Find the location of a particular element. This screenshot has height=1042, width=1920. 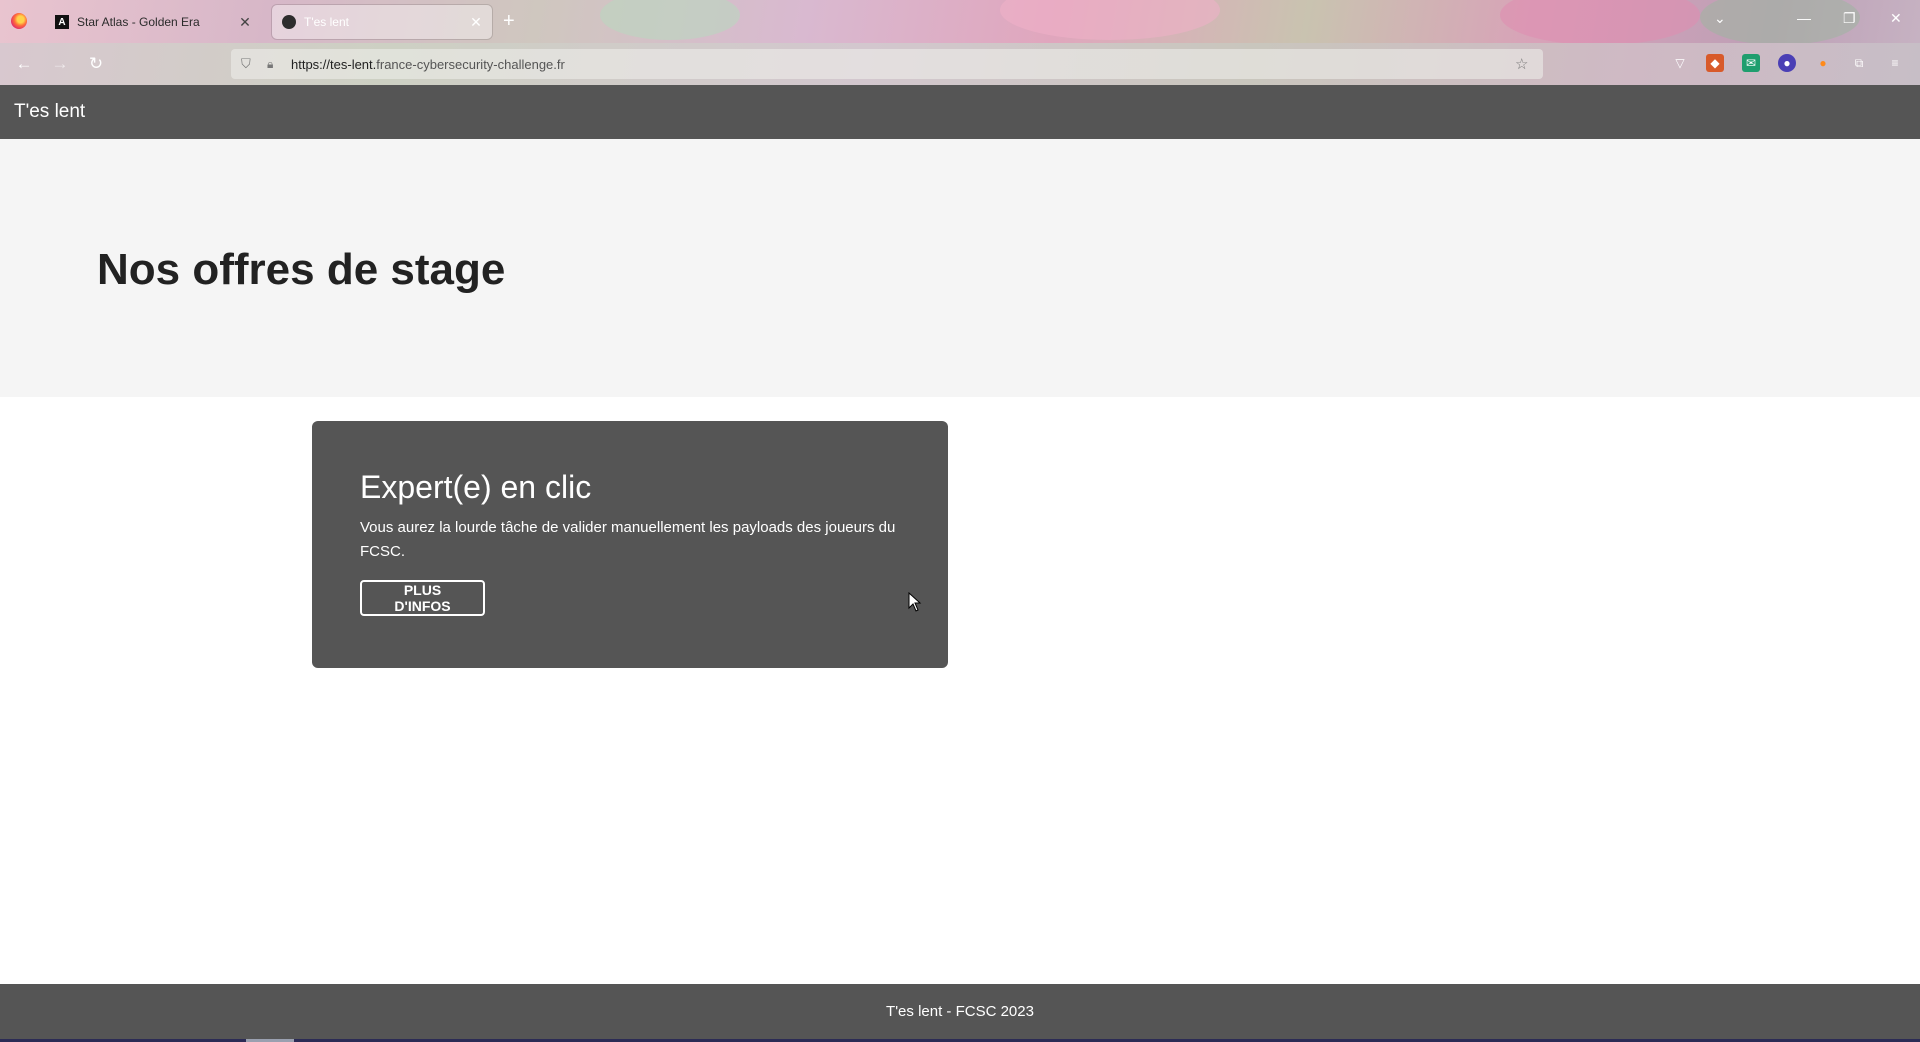

page-title: Nos offres de stage is located at coordinates (301, 269).